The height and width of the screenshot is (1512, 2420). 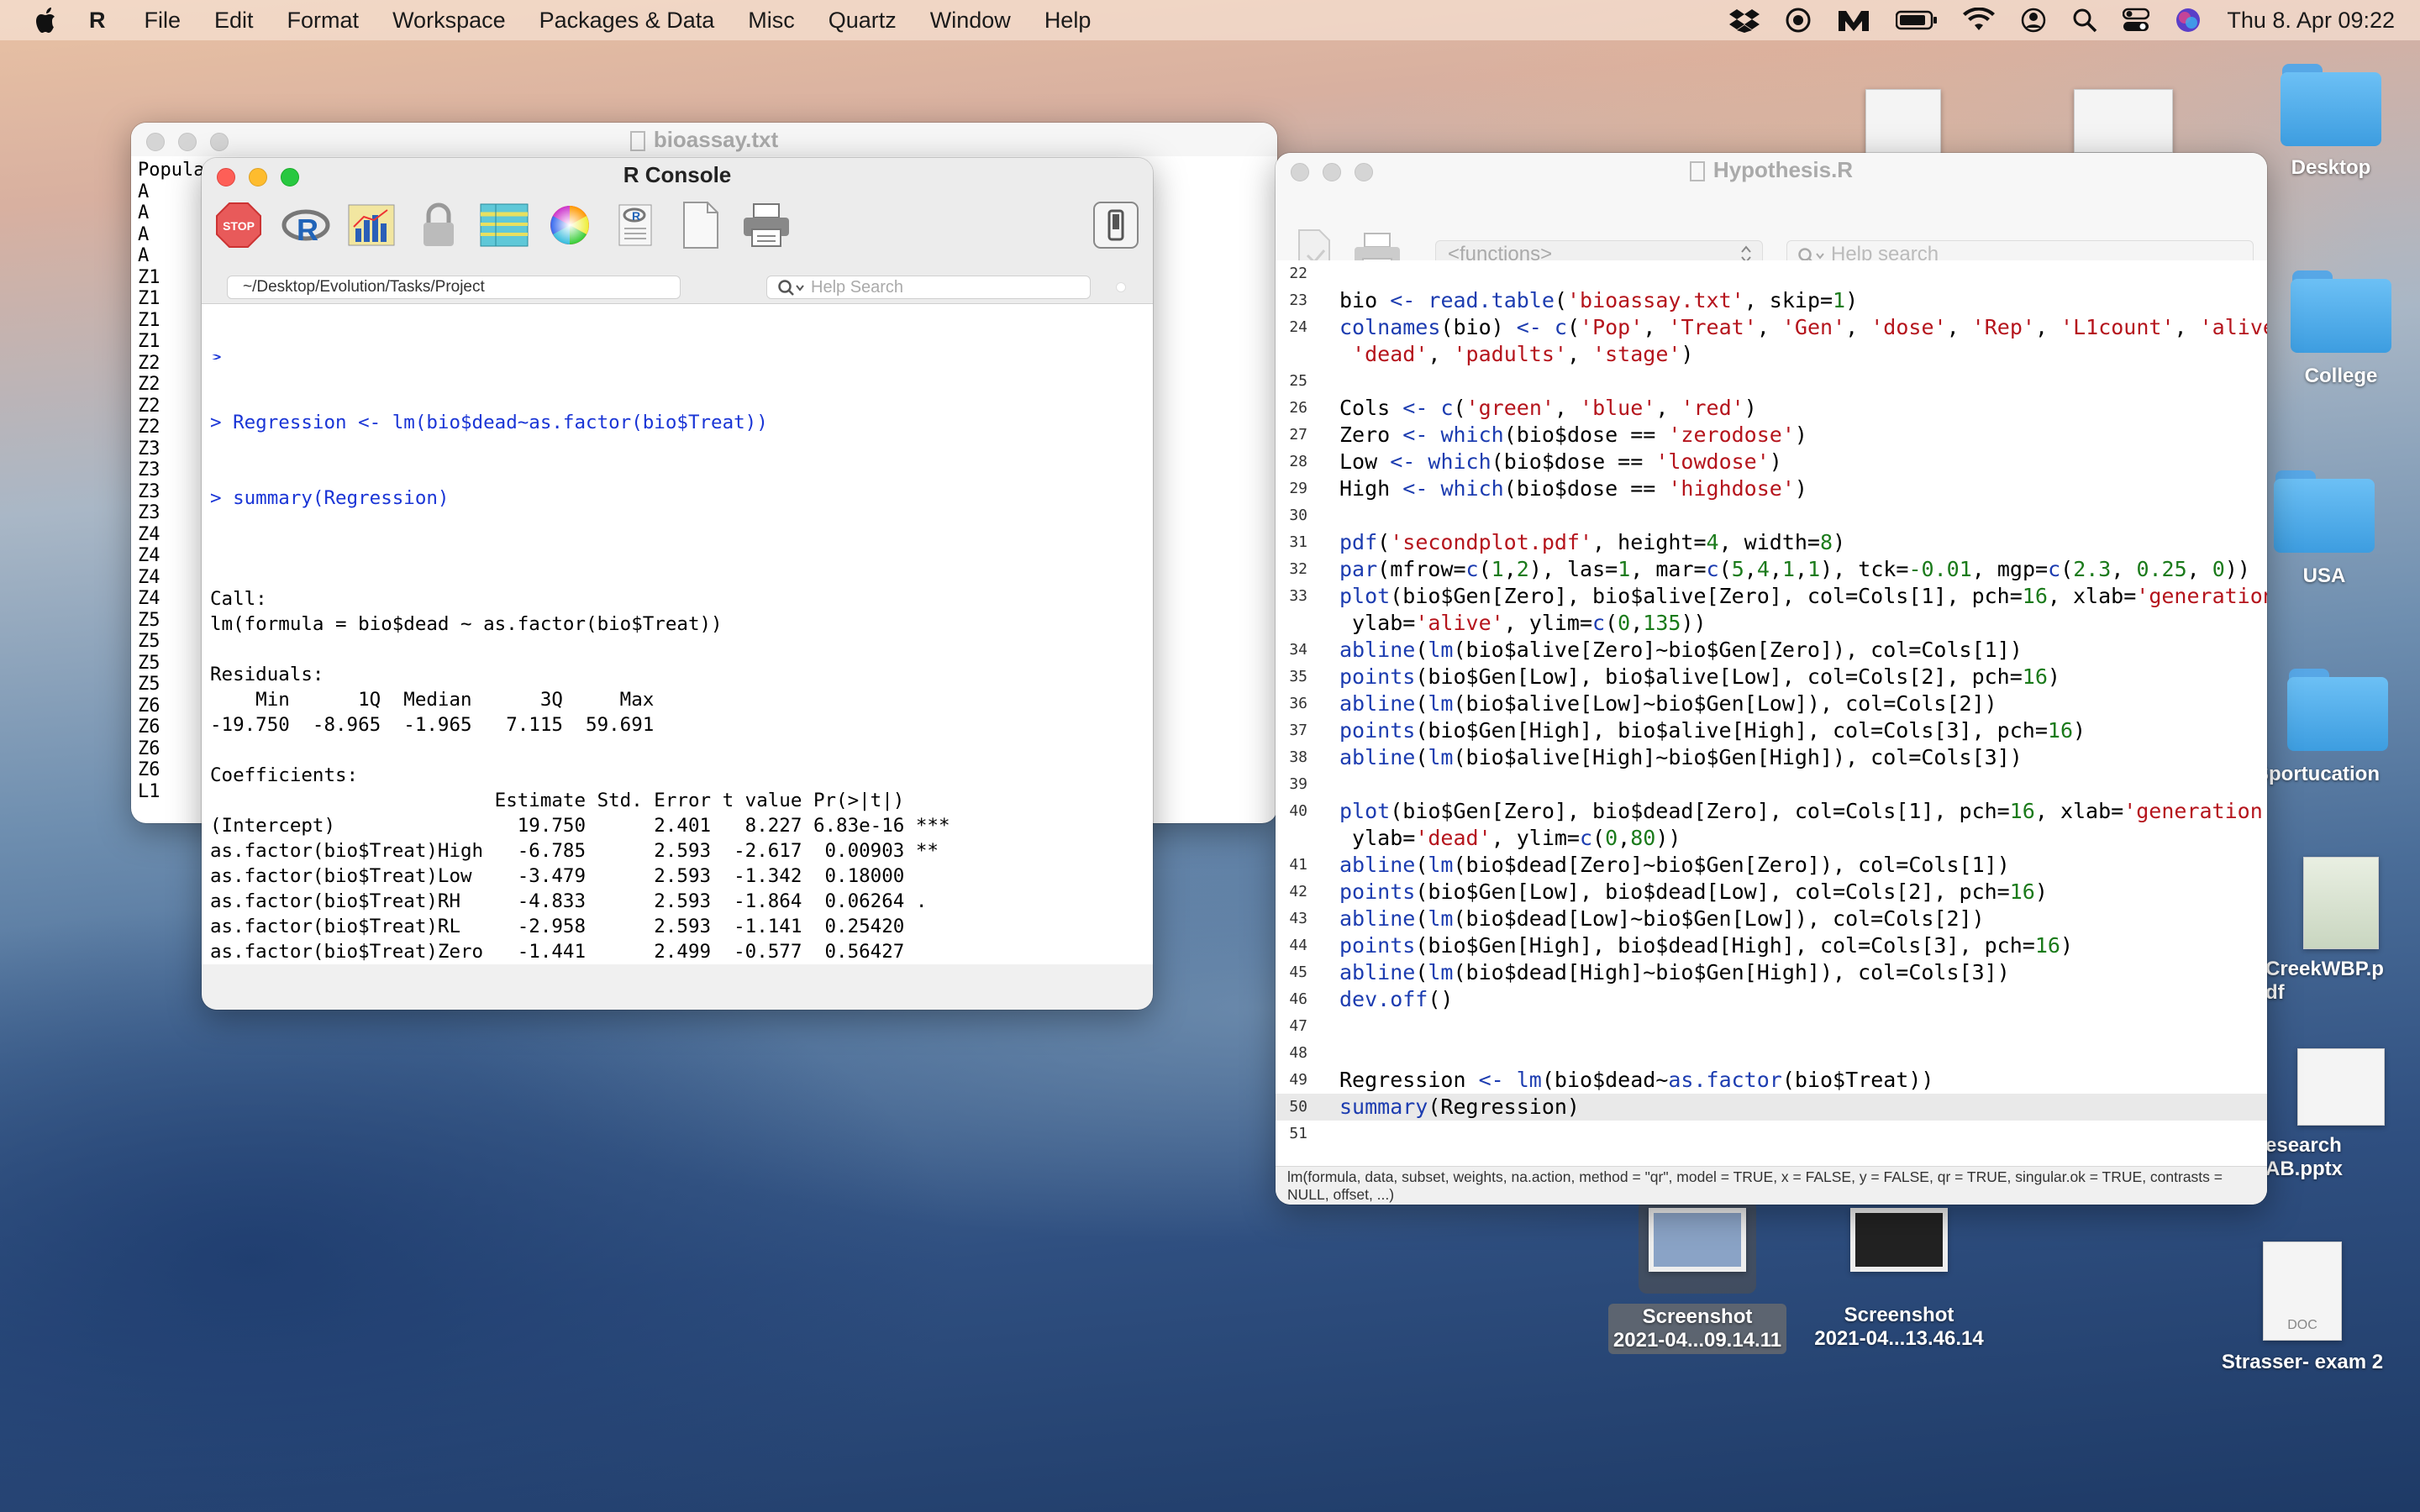 I want to click on desktop-file-research-pptx: esearch AB.pptx, so click(x=2341, y=1114).